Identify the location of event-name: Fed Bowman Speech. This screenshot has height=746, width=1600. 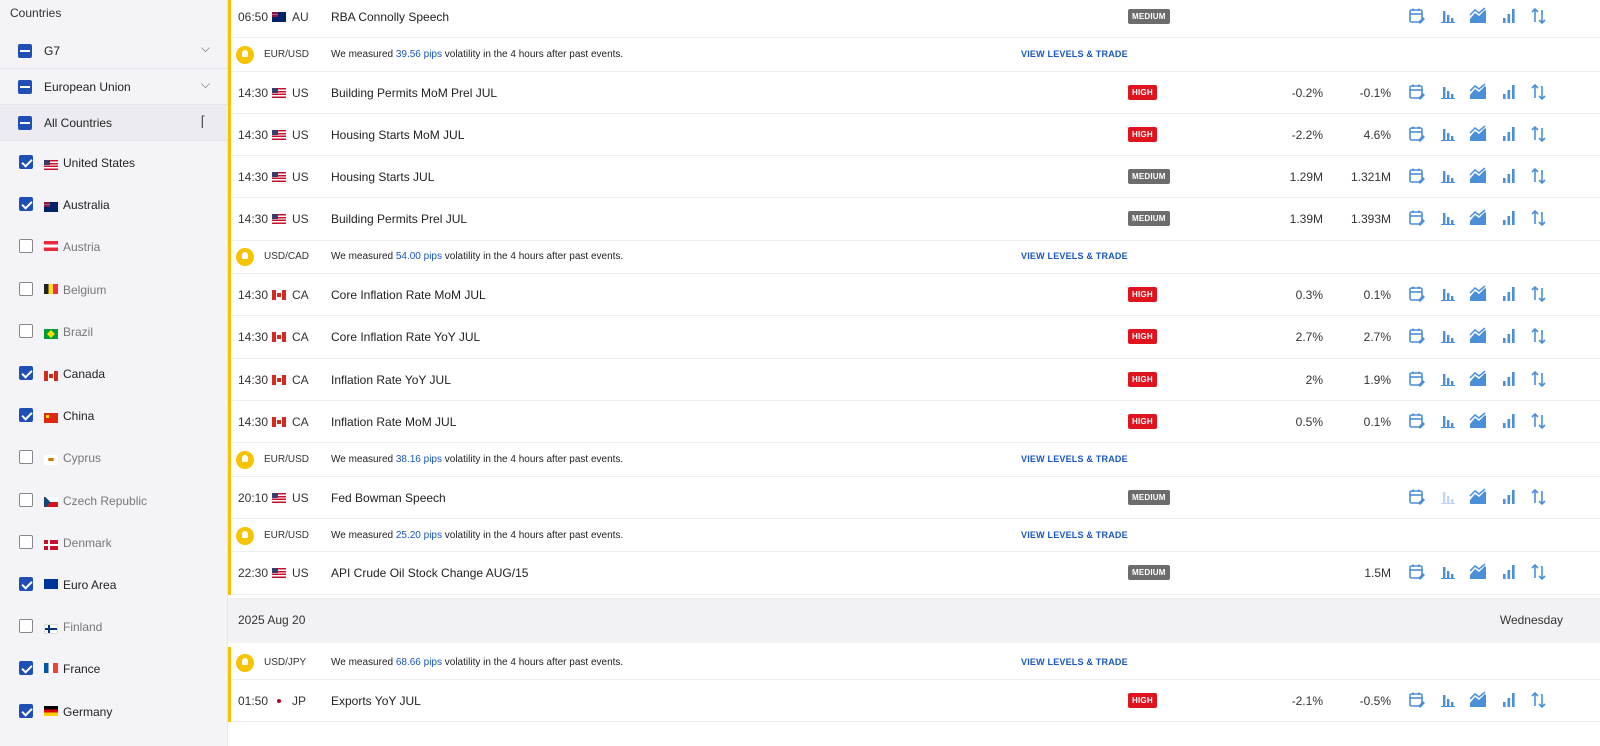
(388, 498).